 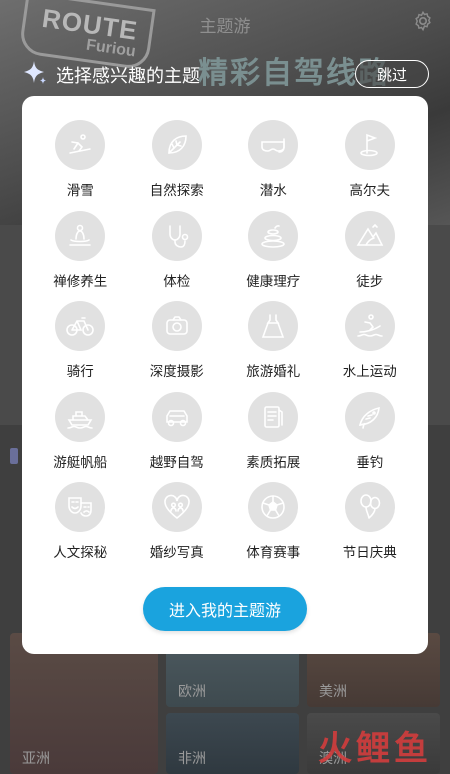 I want to click on destination-card-africa: 非洲, so click(x=232, y=743).